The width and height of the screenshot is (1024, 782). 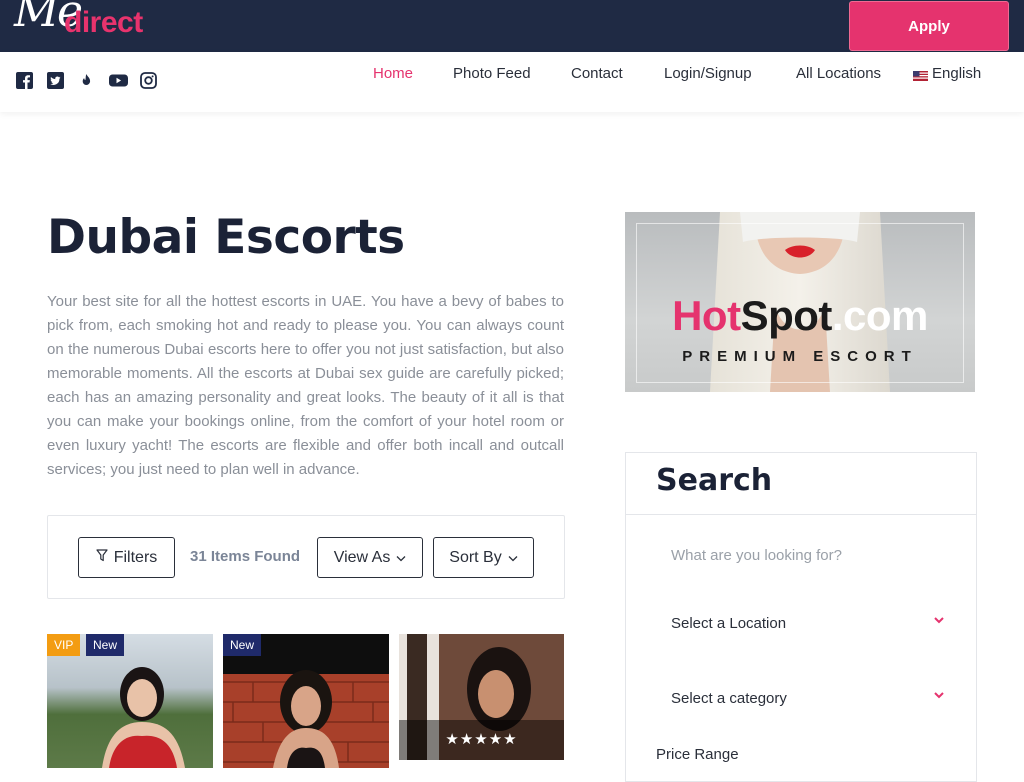 I want to click on top-header-bar: Me direct Apply, so click(x=512, y=26).